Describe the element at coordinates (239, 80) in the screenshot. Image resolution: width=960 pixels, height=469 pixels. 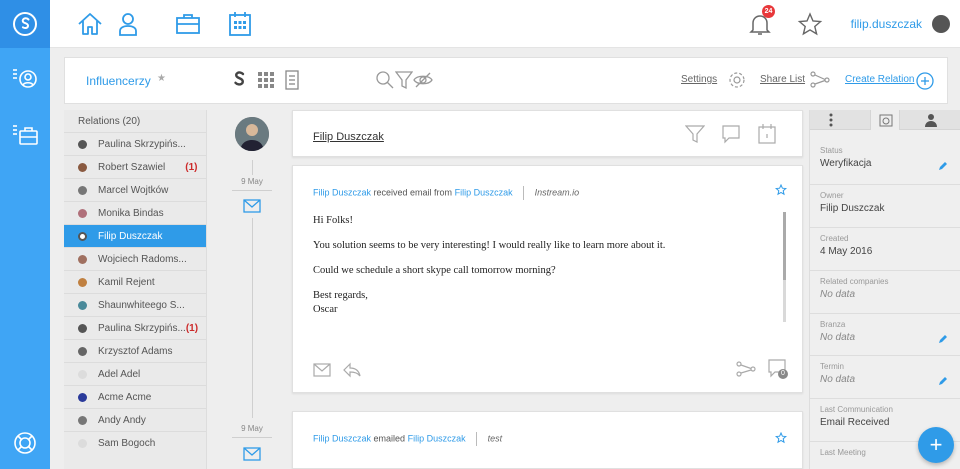
I see `logo-view-icon` at that location.